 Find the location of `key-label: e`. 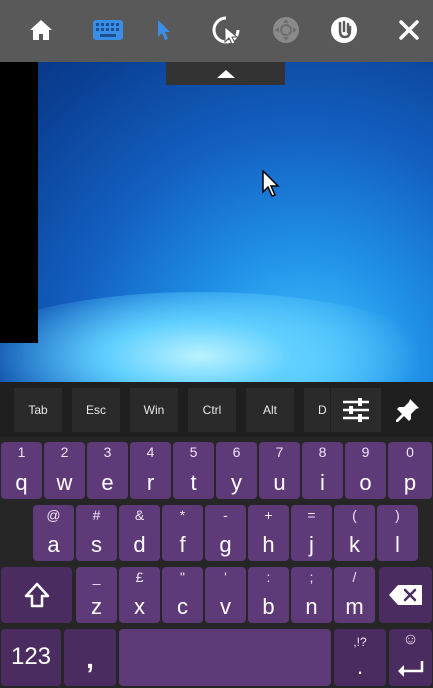

key-label: e is located at coordinates (107, 482).